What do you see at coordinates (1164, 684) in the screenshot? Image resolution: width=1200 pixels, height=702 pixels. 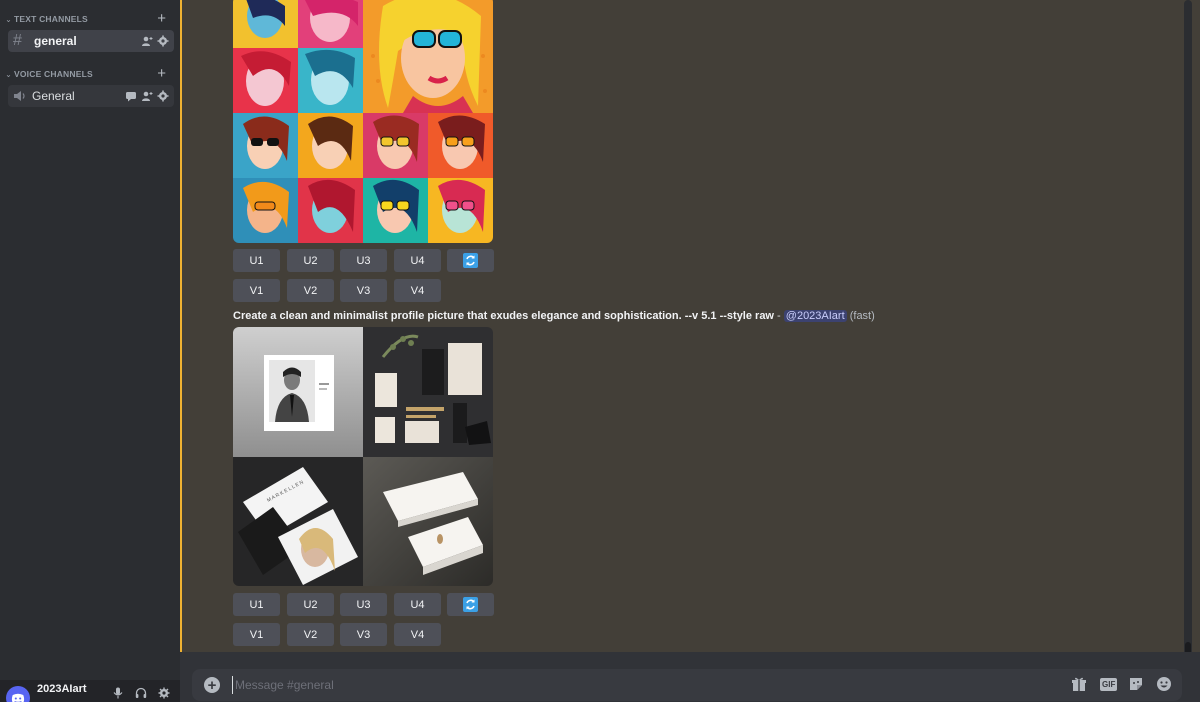 I see `emoji-icon` at bounding box center [1164, 684].